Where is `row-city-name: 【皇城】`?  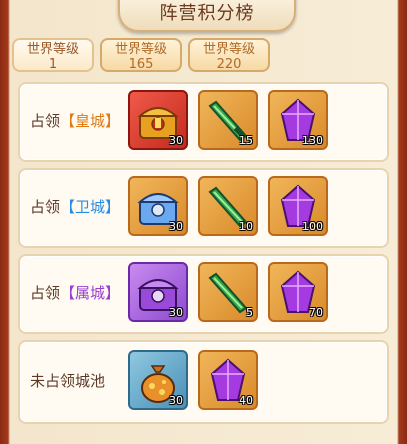 row-city-name: 【皇城】 is located at coordinates (90, 121).